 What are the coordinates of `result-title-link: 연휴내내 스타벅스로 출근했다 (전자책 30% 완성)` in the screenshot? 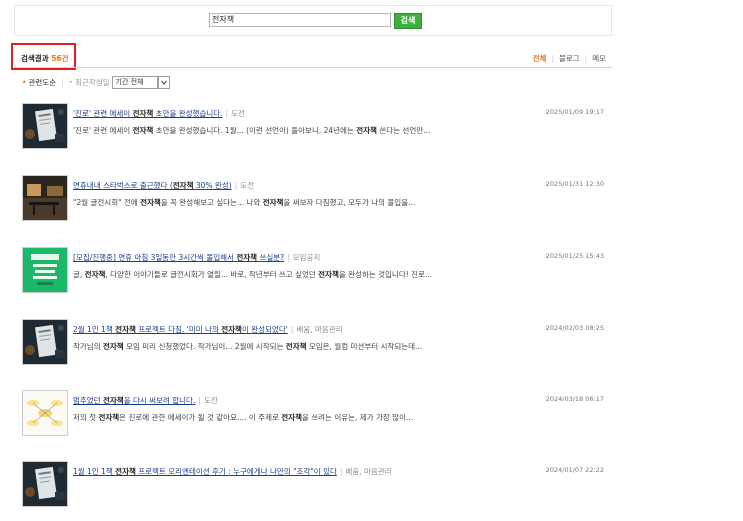 It's located at (152, 185).